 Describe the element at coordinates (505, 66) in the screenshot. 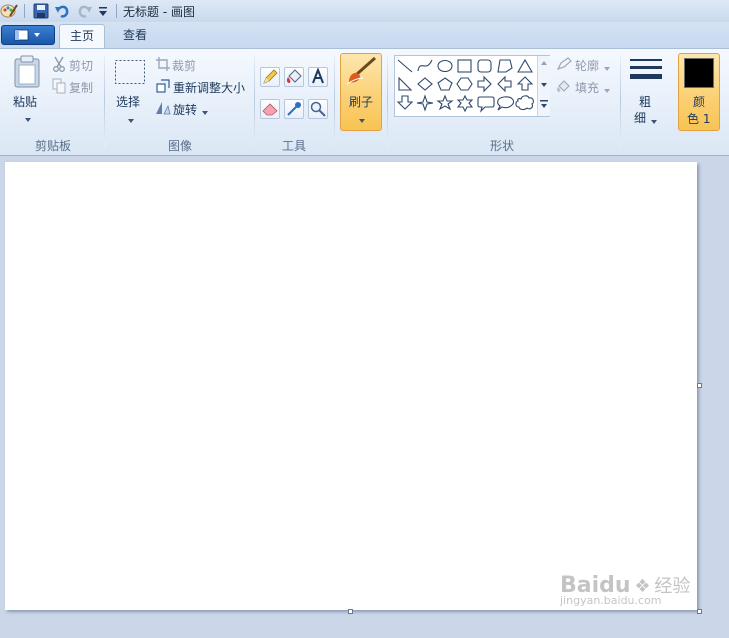

I see `polygon-shape` at that location.